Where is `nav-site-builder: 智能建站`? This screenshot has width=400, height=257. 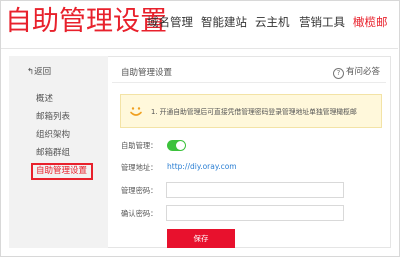 nav-site-builder: 智能建站 is located at coordinates (224, 22).